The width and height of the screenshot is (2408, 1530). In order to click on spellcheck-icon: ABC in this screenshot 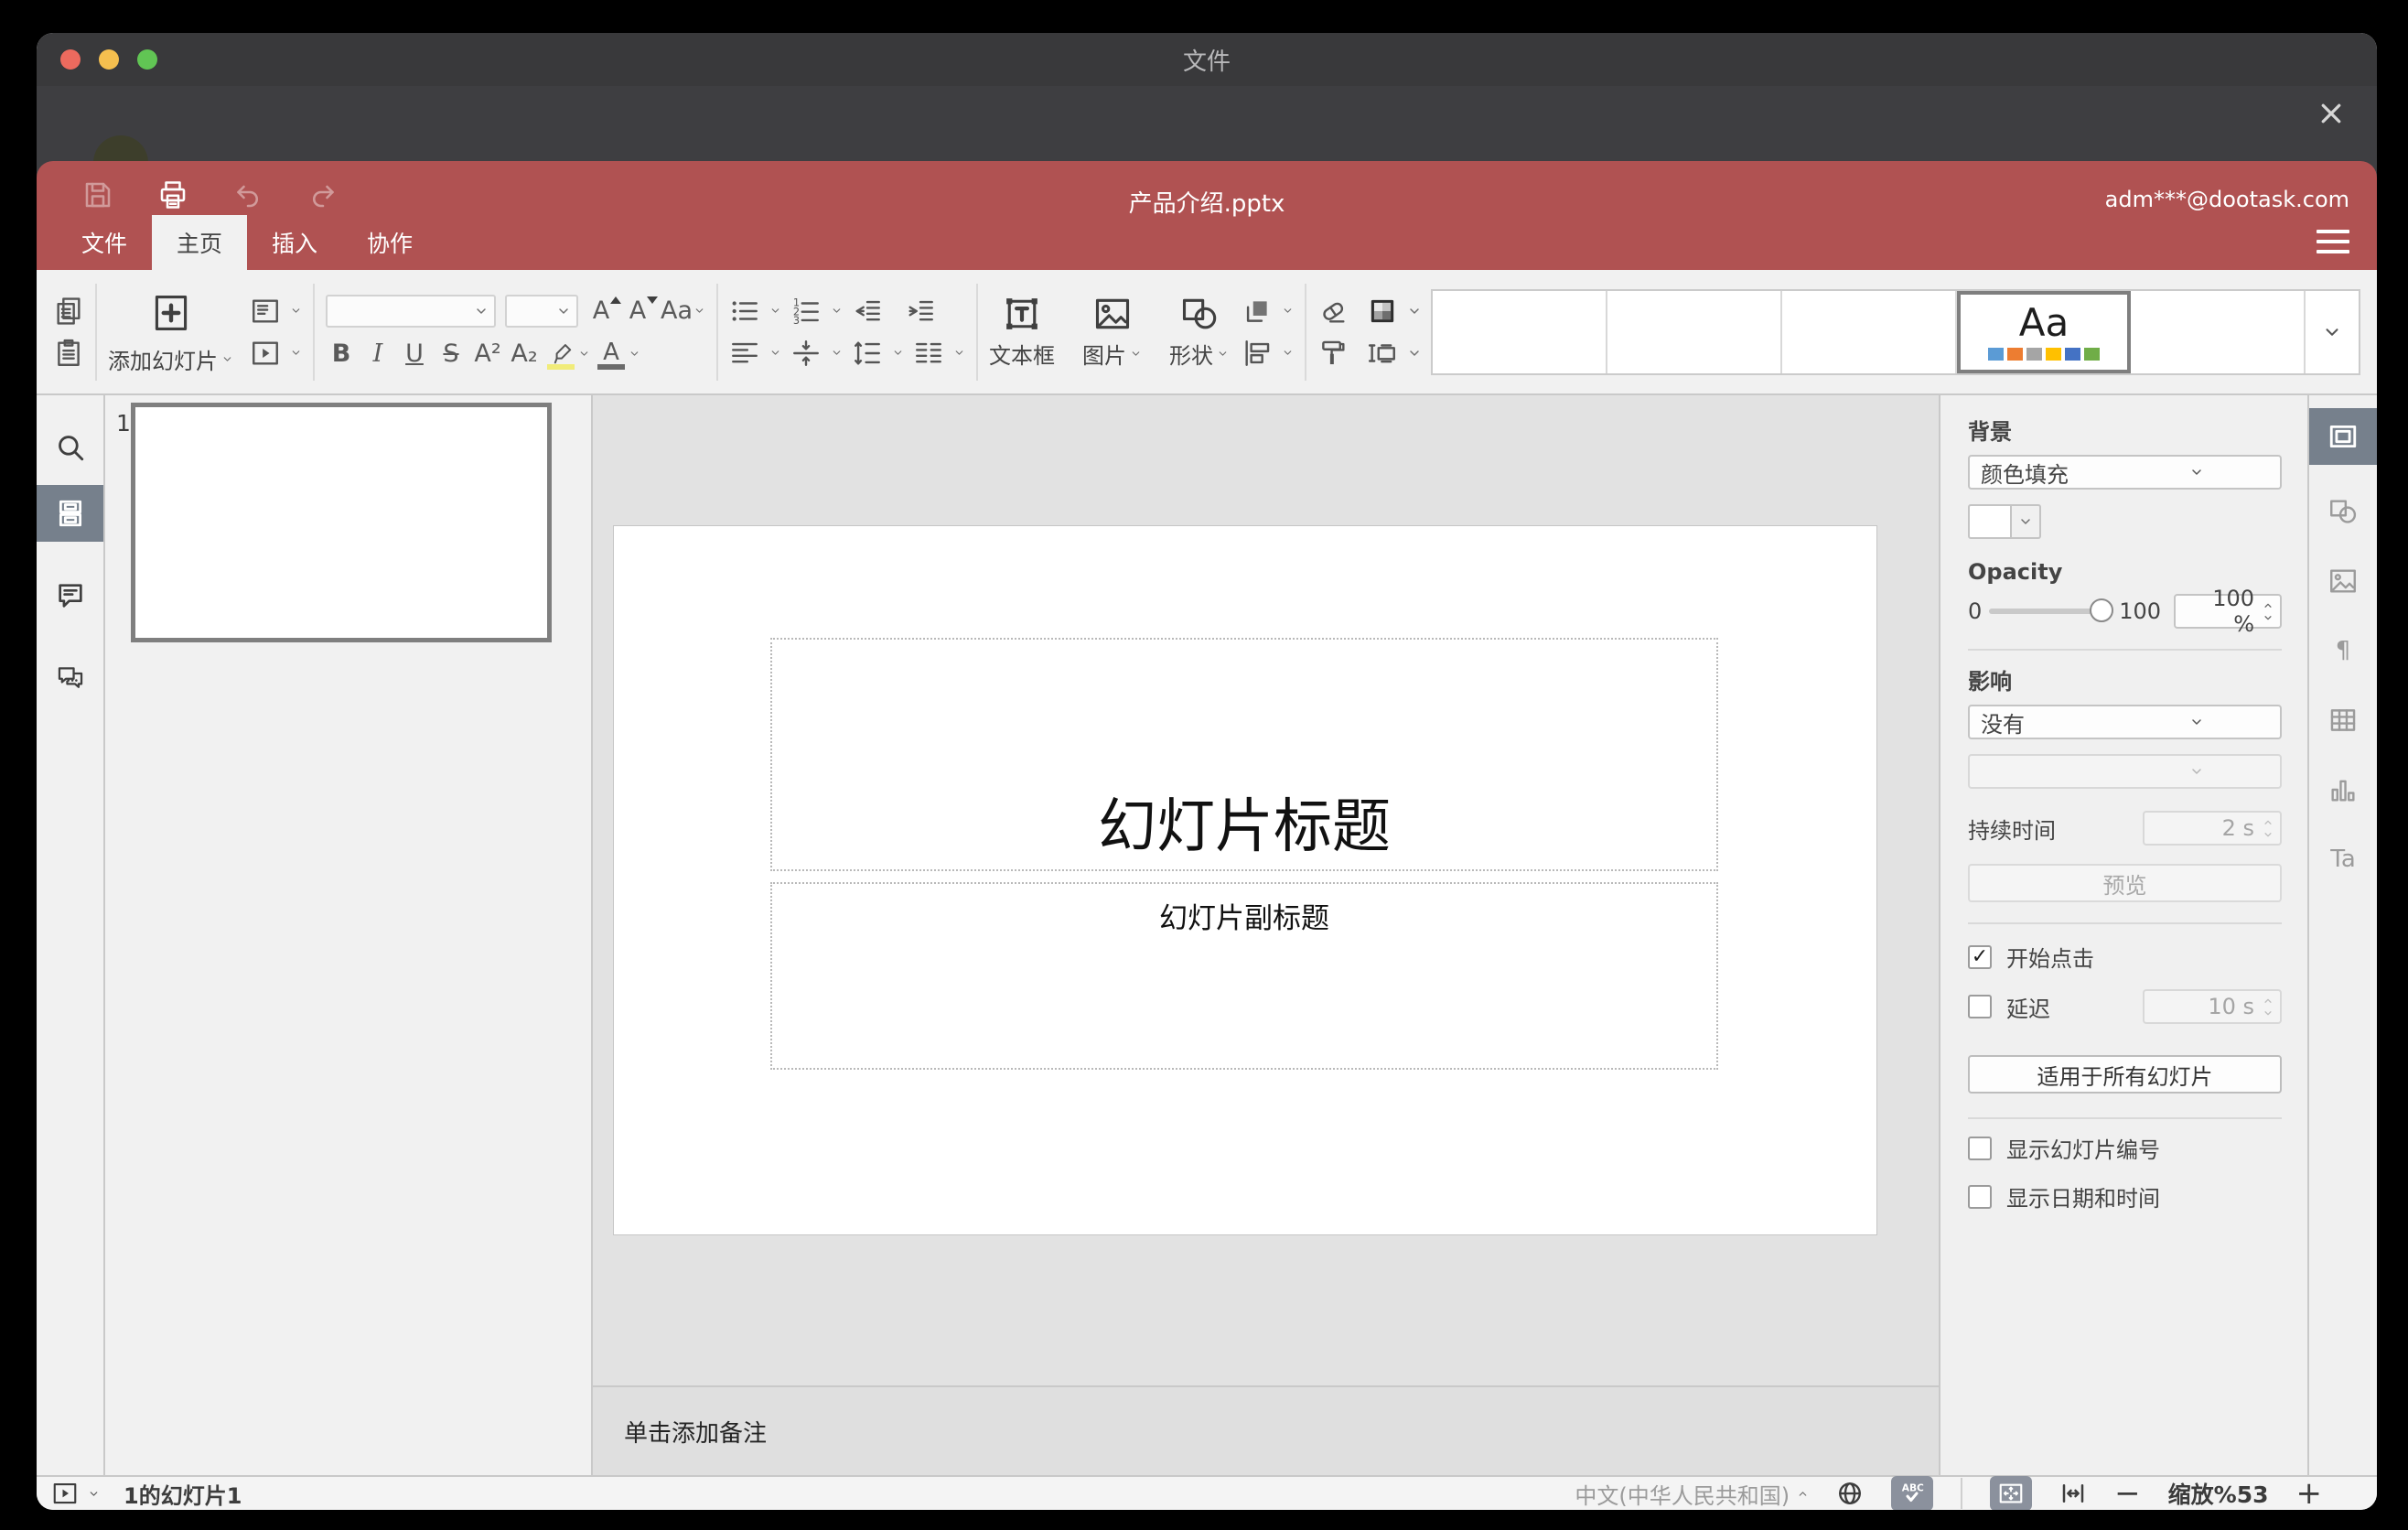, I will do `click(1912, 1493)`.